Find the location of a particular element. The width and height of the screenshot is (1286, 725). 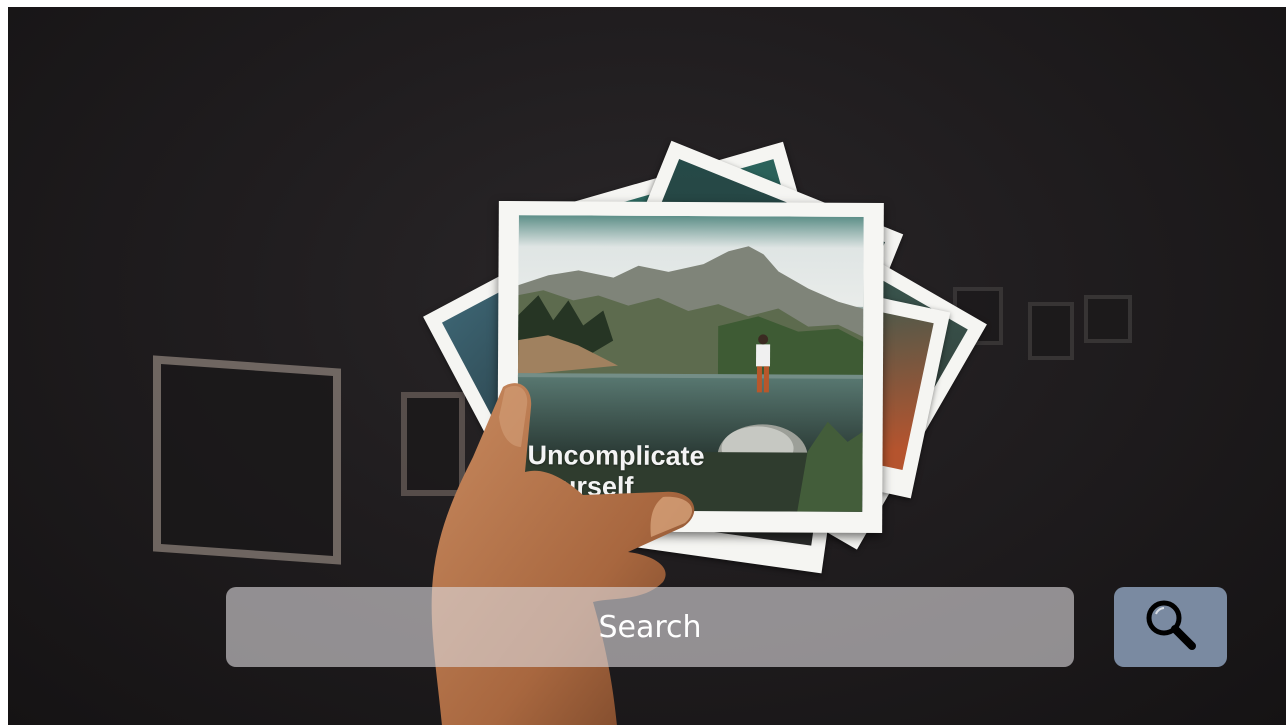

search-button is located at coordinates (1170, 627).